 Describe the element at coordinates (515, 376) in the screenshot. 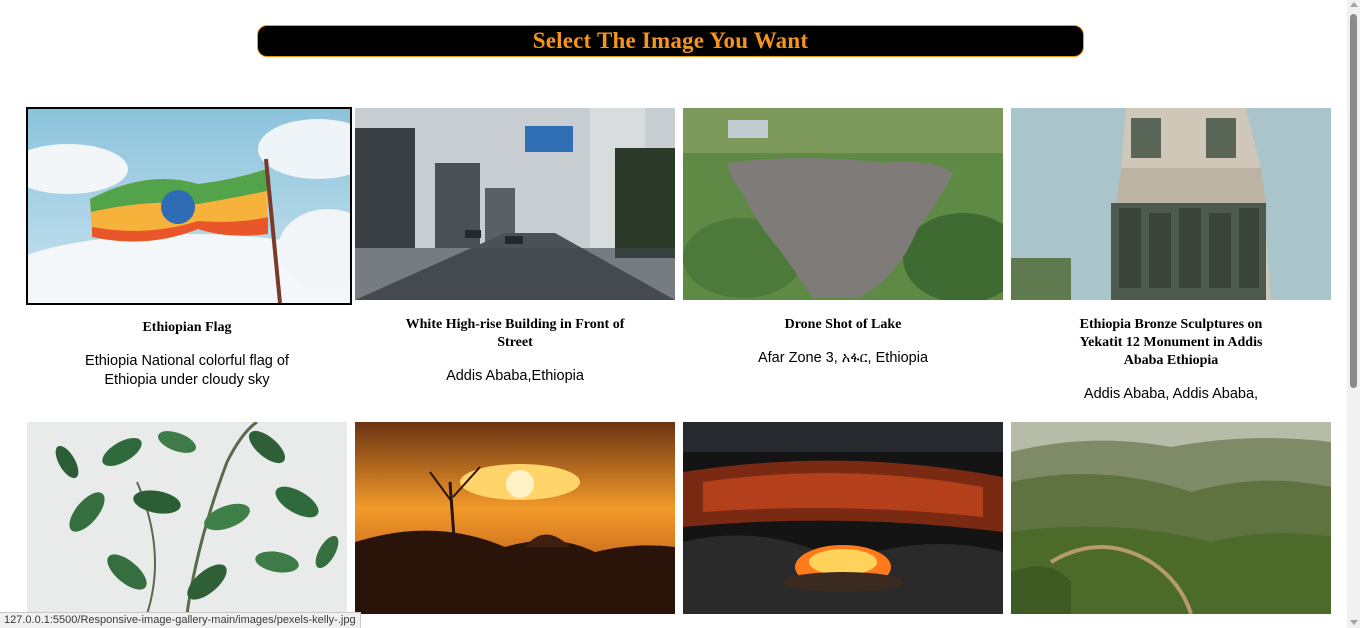

I see `card-description: Addis Ababa,Ethiopia` at that location.